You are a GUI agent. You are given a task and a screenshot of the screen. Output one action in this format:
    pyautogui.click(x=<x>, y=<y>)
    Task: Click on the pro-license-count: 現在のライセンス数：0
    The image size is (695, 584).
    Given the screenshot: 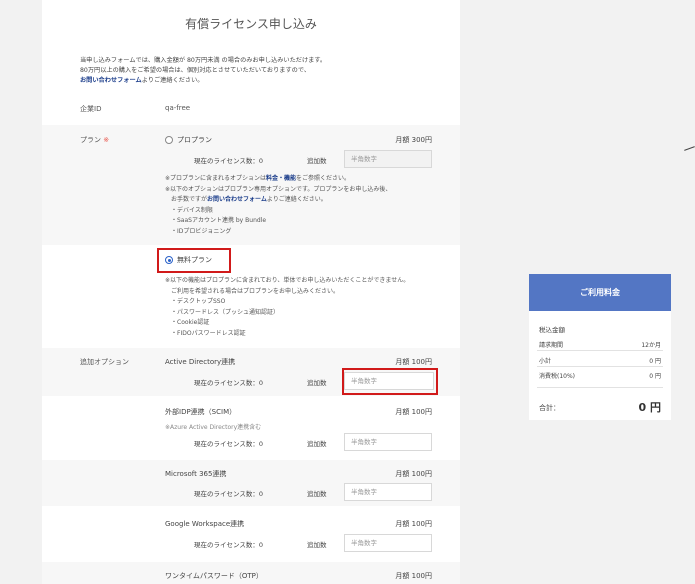 What is the action you would take?
    pyautogui.click(x=229, y=161)
    